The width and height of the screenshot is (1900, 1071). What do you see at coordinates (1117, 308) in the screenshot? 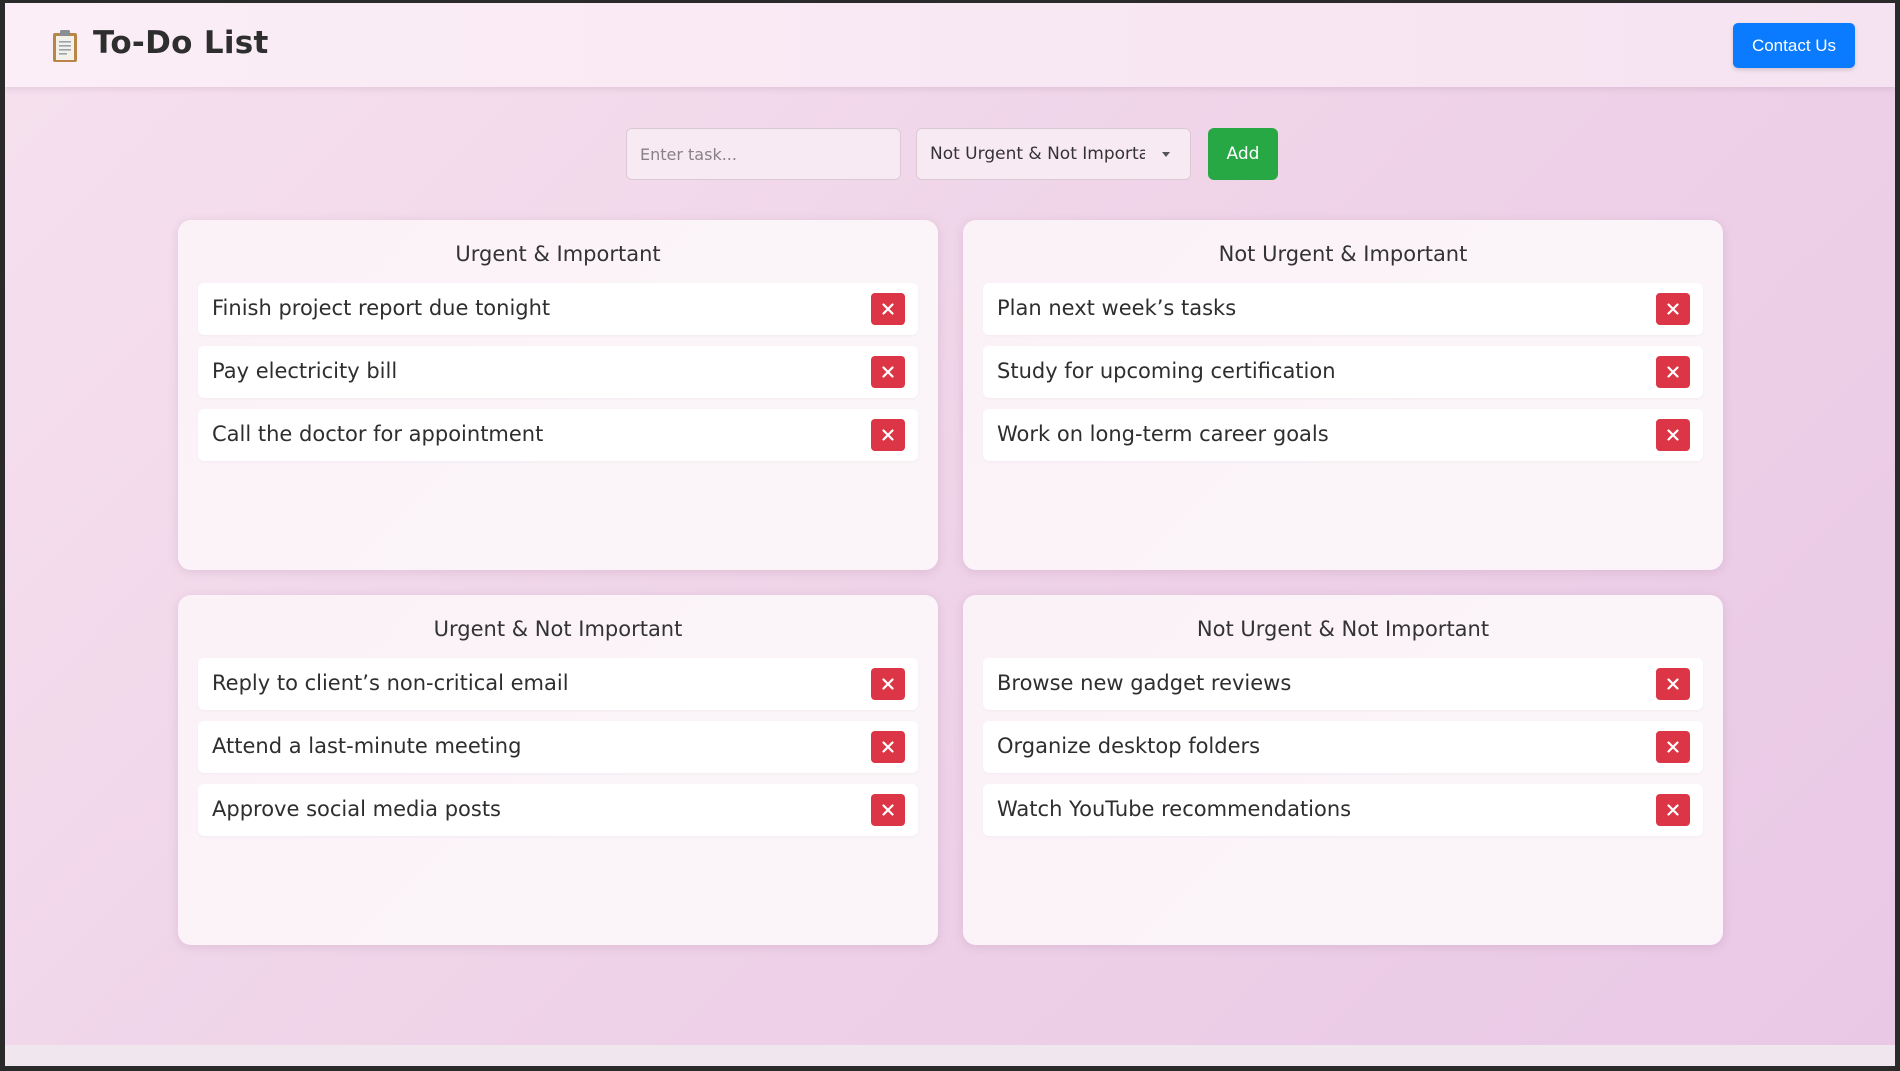
I see `task-text: Plan next week’s tasks` at bounding box center [1117, 308].